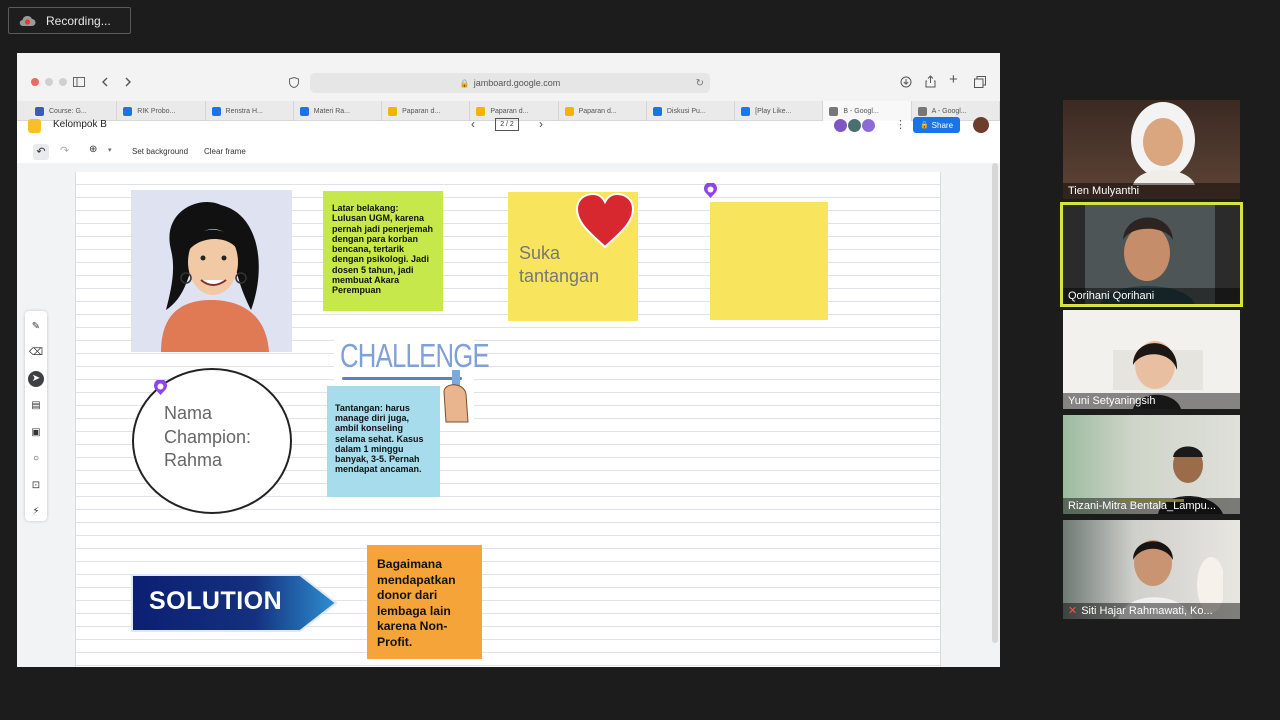 The image size is (1280, 720). I want to click on vertical-scrollbar, so click(995, 403).